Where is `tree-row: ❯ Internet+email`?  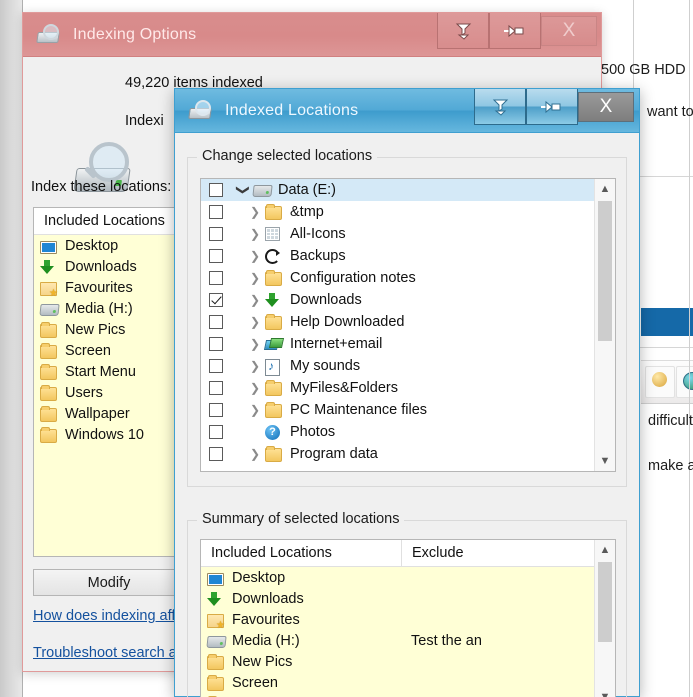 tree-row: ❯ Internet+email is located at coordinates (397, 344).